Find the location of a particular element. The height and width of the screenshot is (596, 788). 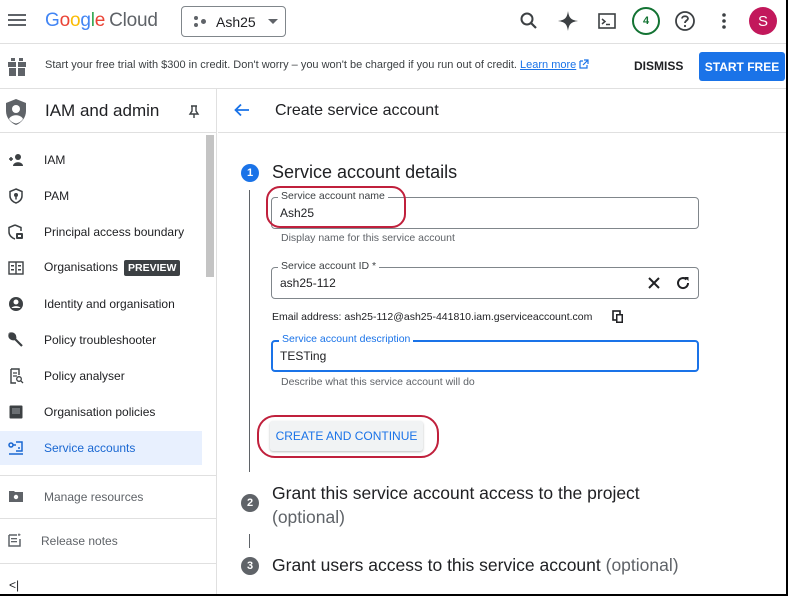

service-account-name-input is located at coordinates (445, 213).